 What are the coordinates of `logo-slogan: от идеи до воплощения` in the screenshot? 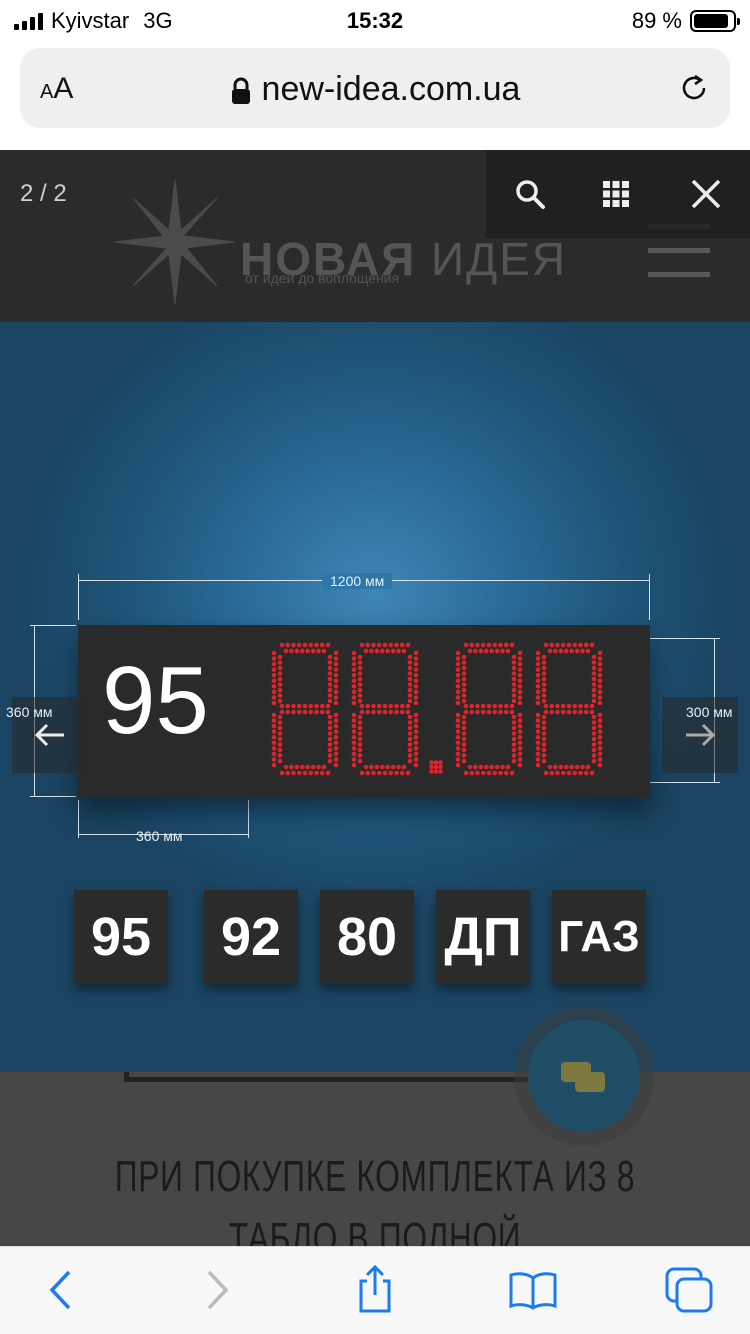 It's located at (322, 278).